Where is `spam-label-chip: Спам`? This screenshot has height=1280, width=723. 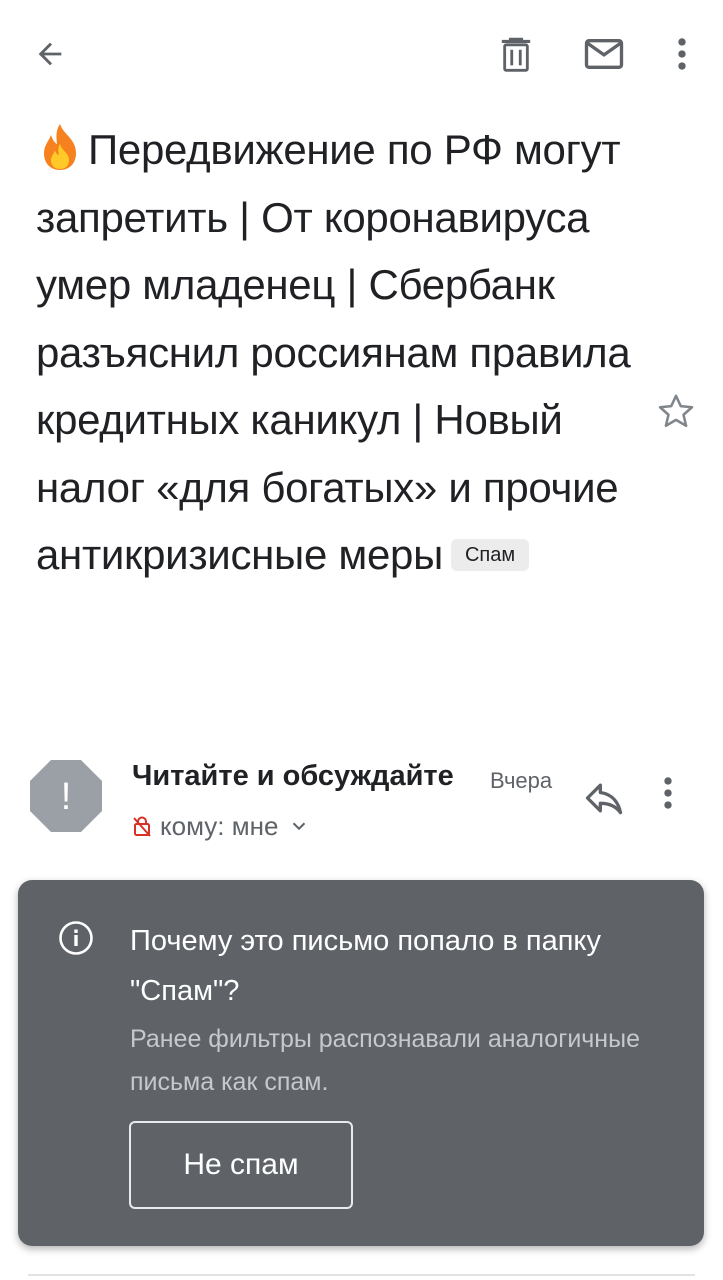 spam-label-chip: Спам is located at coordinates (490, 555).